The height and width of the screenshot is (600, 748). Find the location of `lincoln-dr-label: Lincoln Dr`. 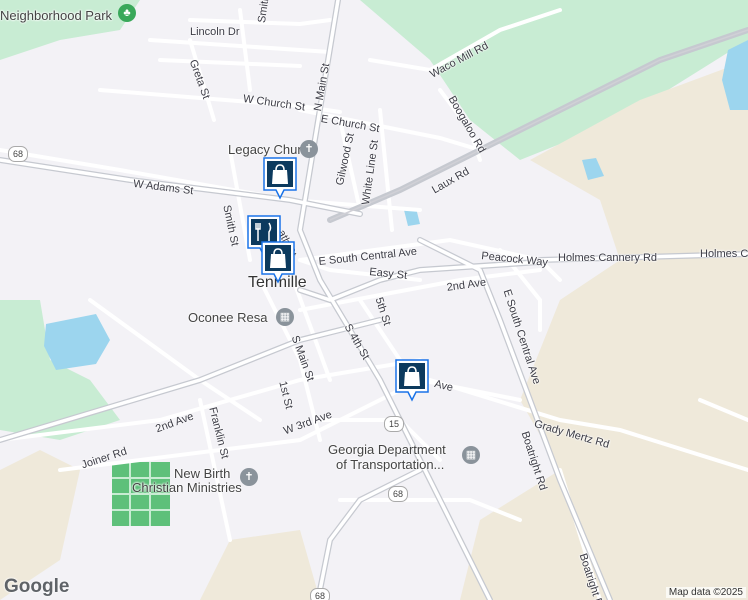

lincoln-dr-label: Lincoln Dr is located at coordinates (215, 32).